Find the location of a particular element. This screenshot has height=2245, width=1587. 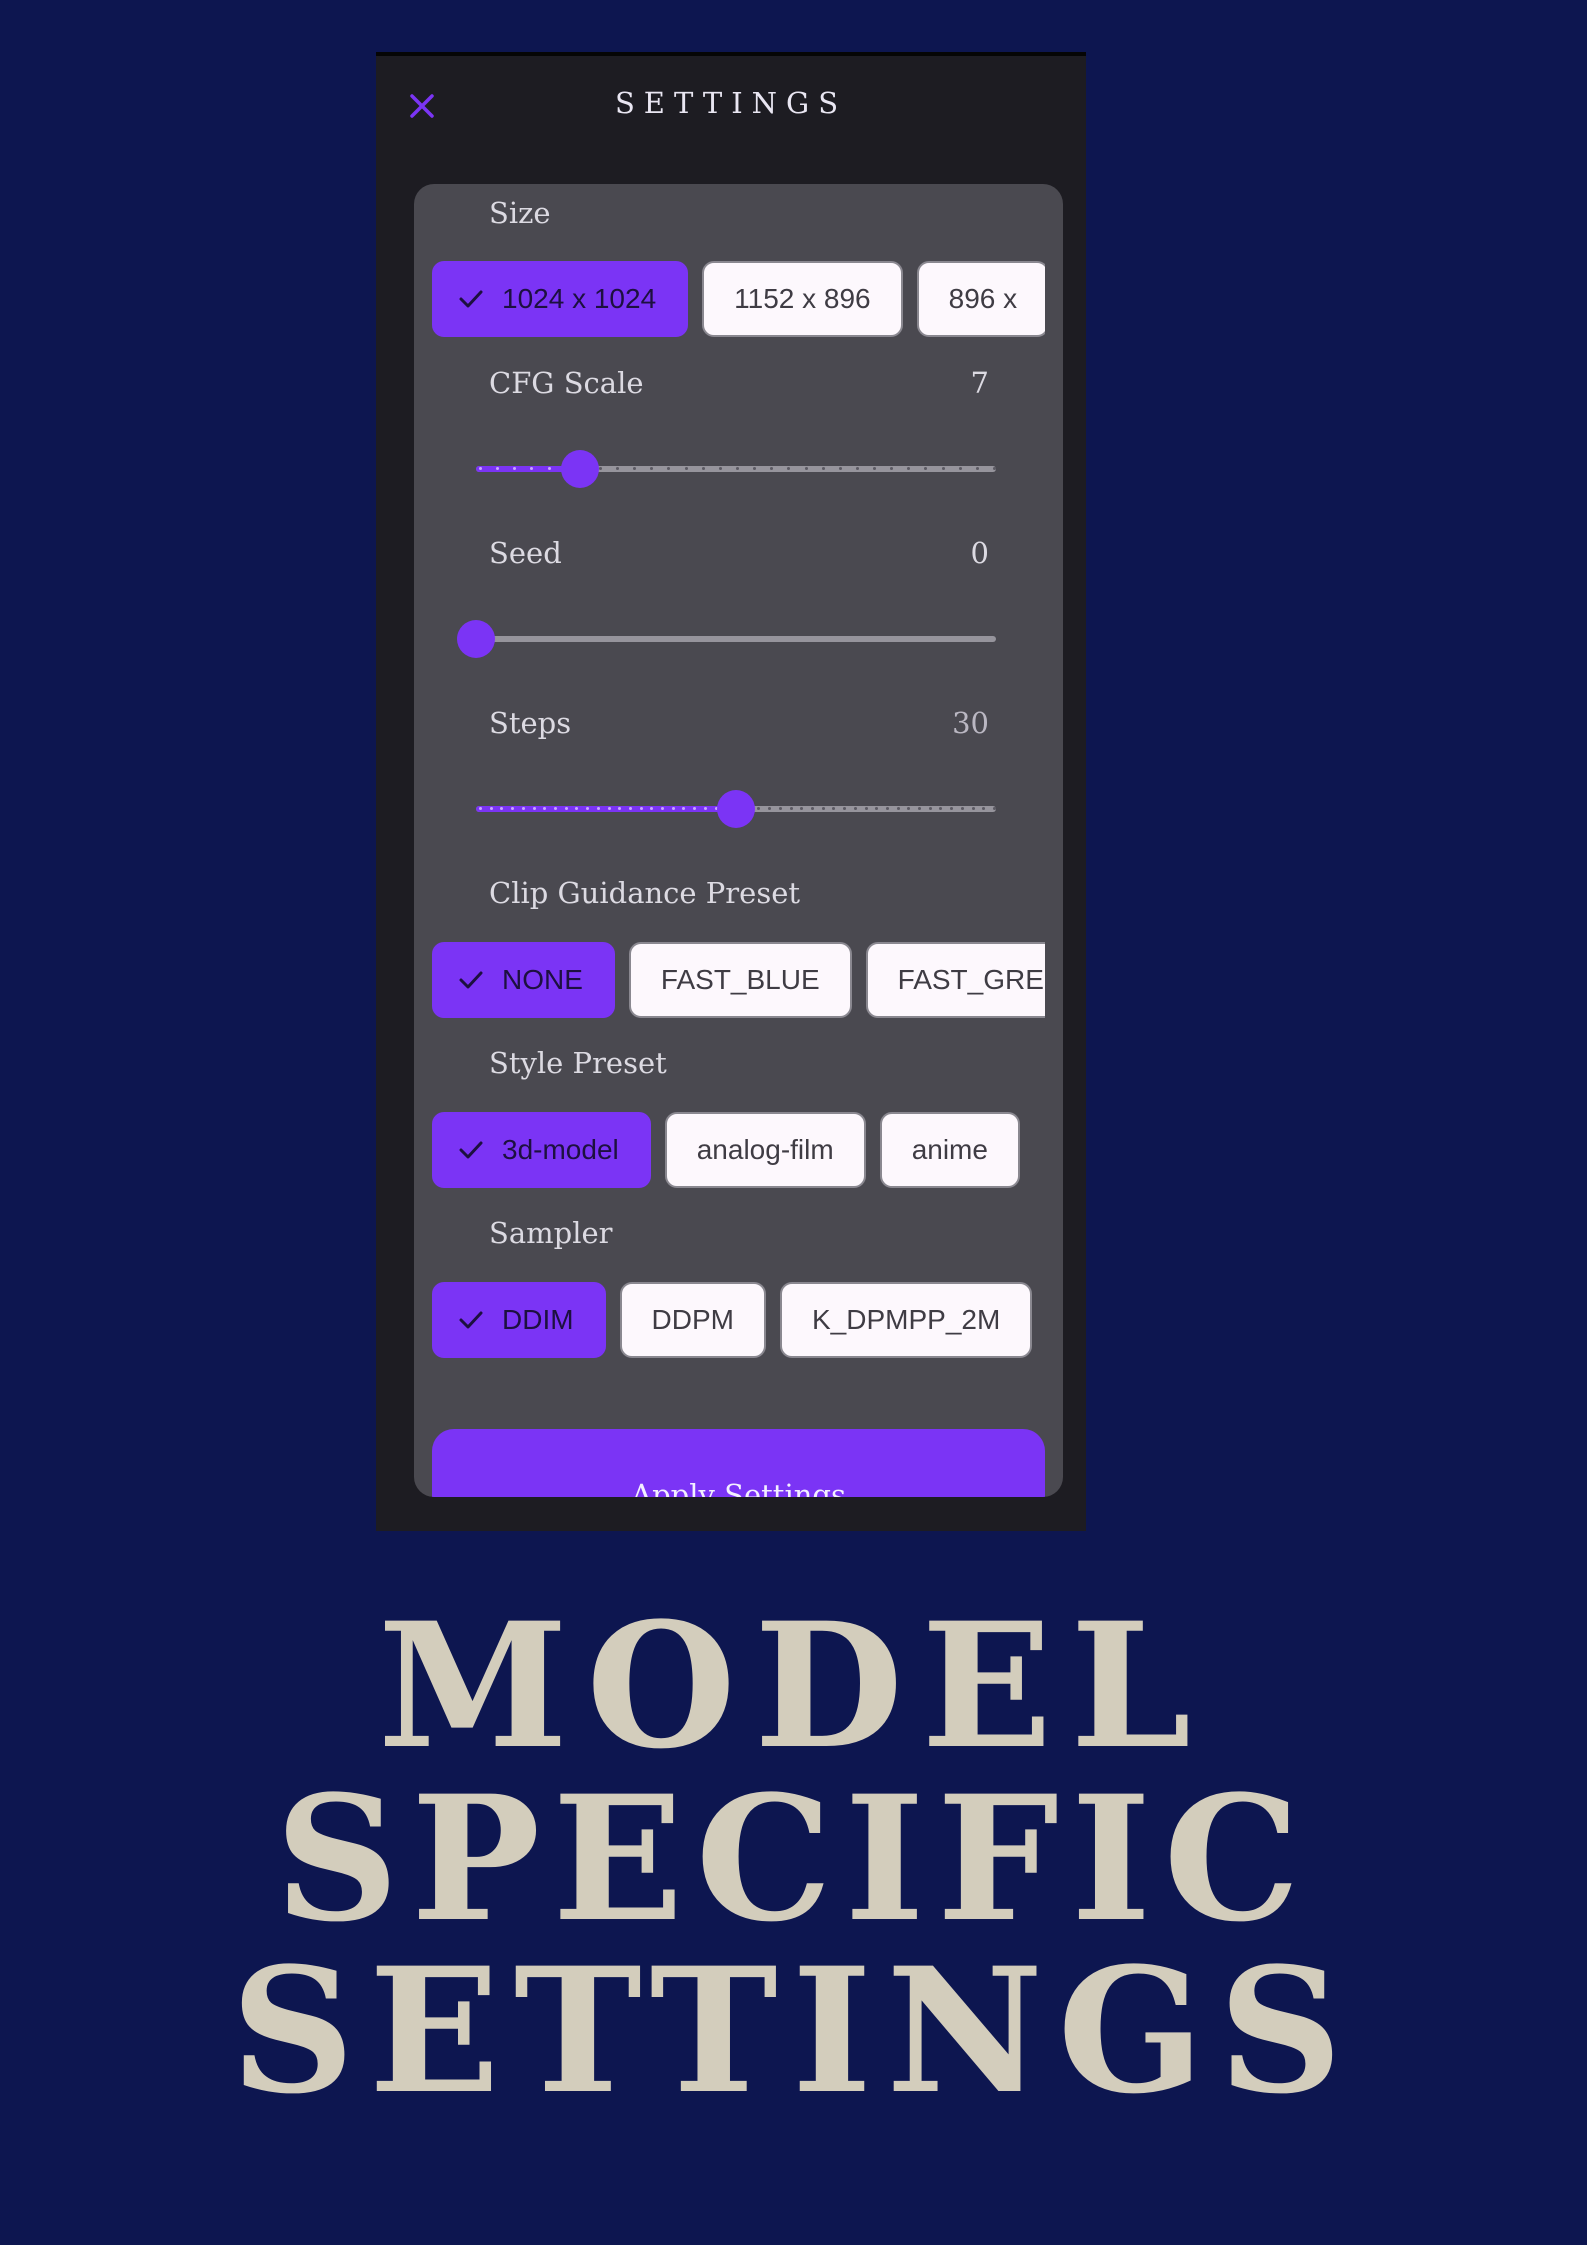

cfg-scale-value: 7 is located at coordinates (979, 383).